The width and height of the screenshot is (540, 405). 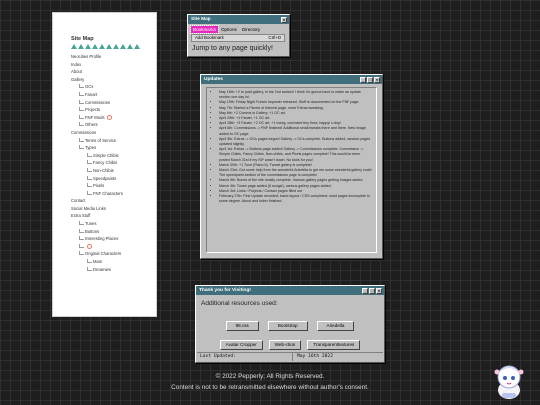 I want to click on sitemap-item-label: FNF Characters, so click(x=108, y=193).